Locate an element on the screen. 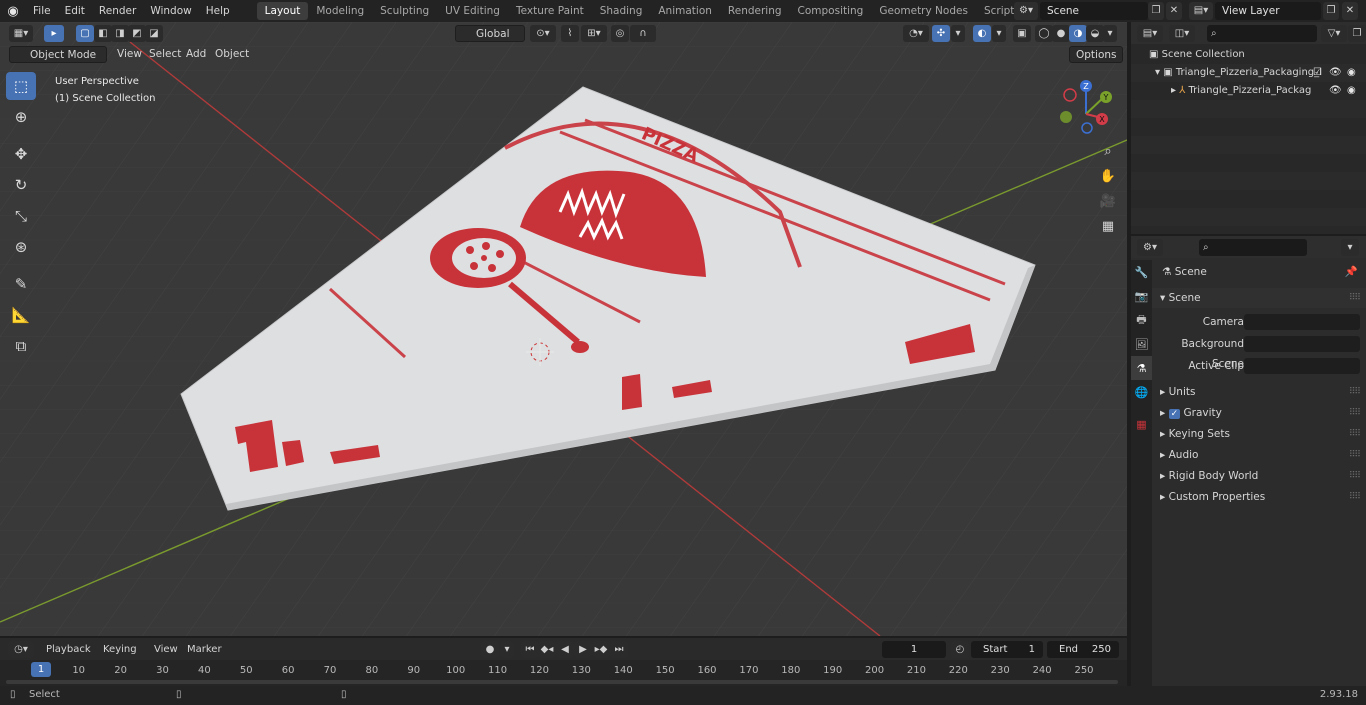 This screenshot has height=705, width=1366. menu-playback: Playback is located at coordinates (68, 649).